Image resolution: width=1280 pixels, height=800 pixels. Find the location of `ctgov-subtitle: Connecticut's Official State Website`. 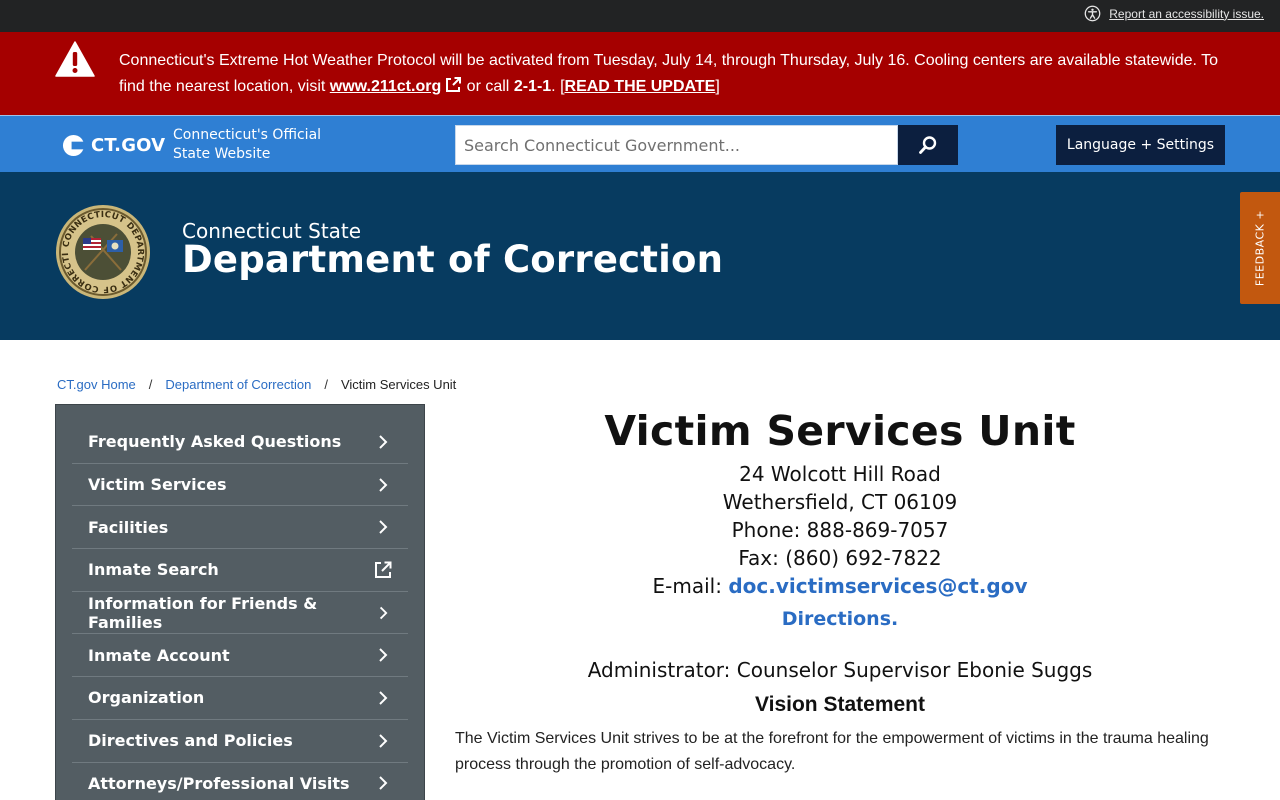

ctgov-subtitle: Connecticut's Official State Website is located at coordinates (247, 145).